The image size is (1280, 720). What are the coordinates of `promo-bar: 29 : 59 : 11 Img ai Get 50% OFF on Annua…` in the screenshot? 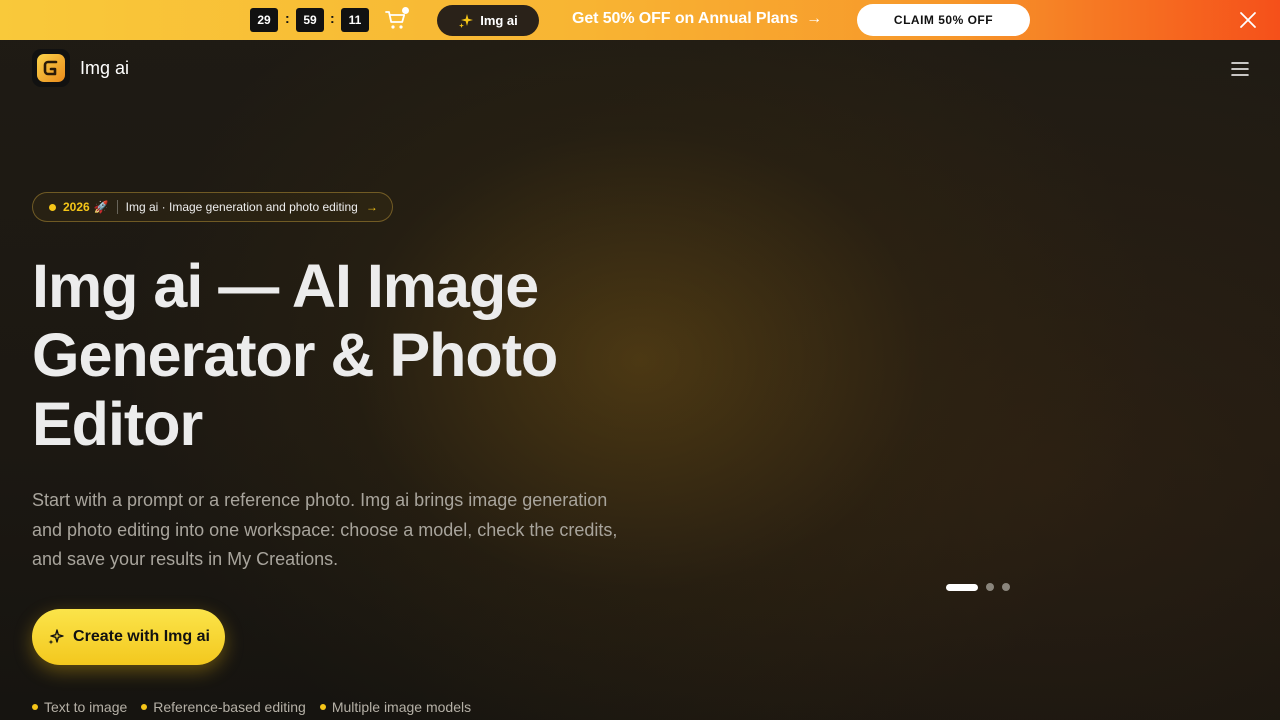 It's located at (640, 20).